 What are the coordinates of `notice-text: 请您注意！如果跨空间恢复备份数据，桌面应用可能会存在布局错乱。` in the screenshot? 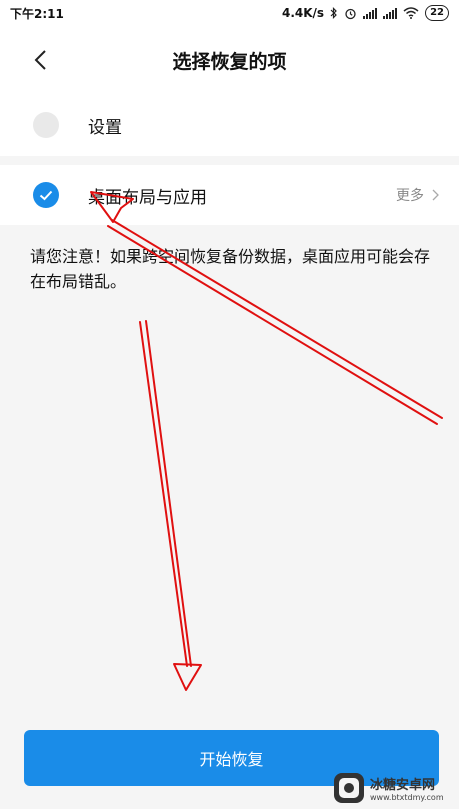 It's located at (230, 269).